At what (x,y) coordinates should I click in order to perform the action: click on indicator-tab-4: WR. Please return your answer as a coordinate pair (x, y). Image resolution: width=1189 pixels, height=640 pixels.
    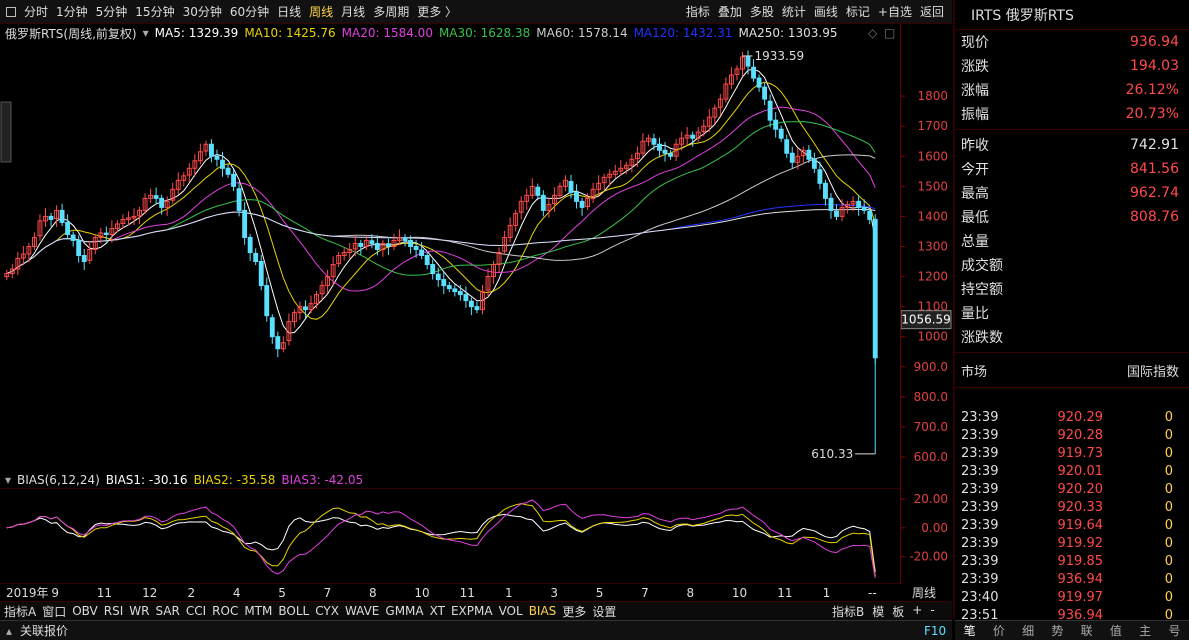
    Looking at the image, I should click on (139, 611).